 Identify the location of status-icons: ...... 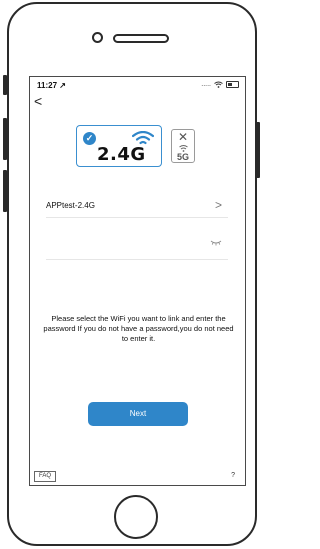
(220, 84).